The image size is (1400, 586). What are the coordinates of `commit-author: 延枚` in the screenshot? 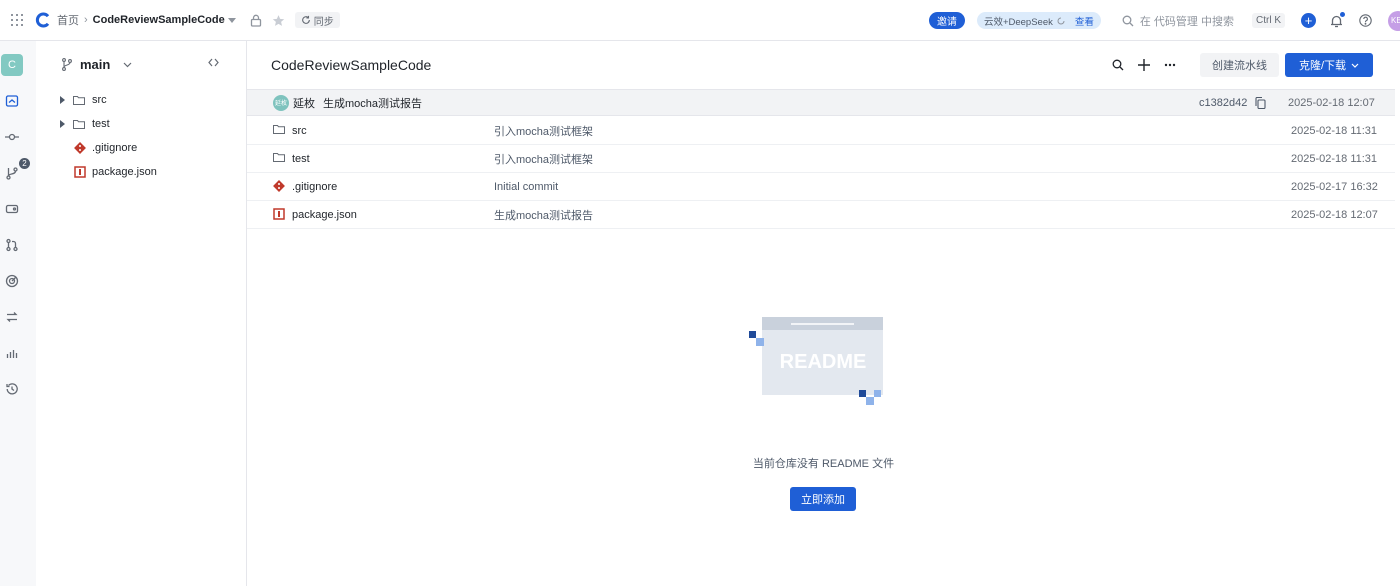 It's located at (304, 103).